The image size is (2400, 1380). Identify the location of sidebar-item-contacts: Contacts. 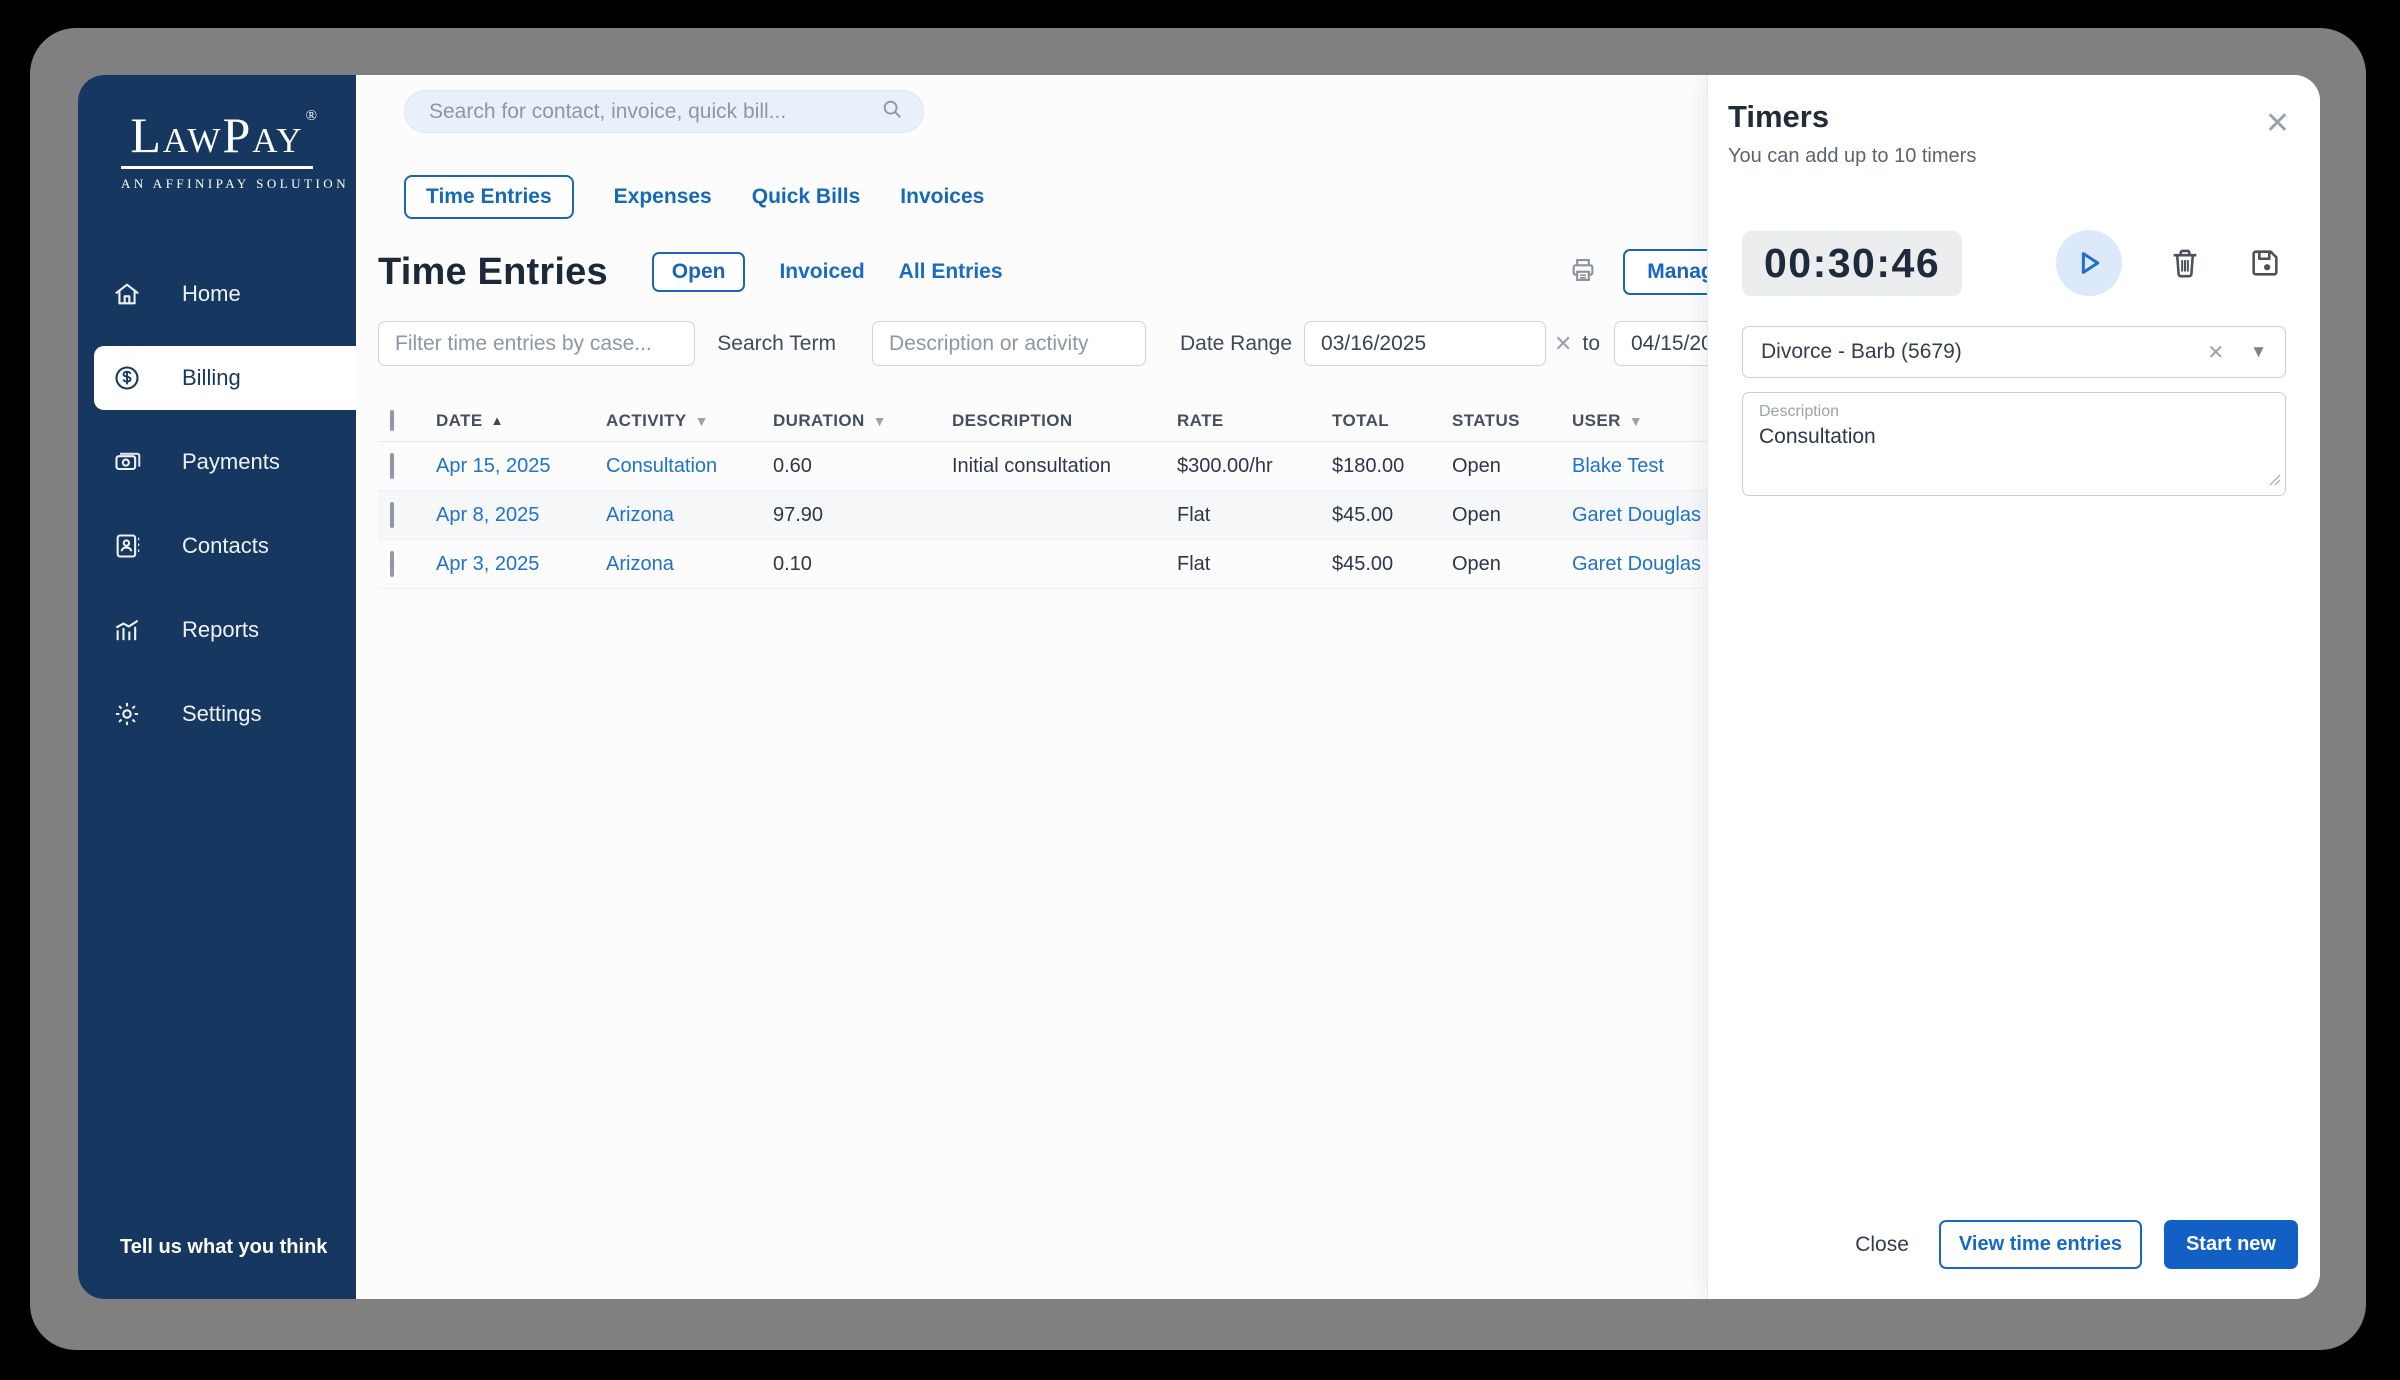
(217, 546).